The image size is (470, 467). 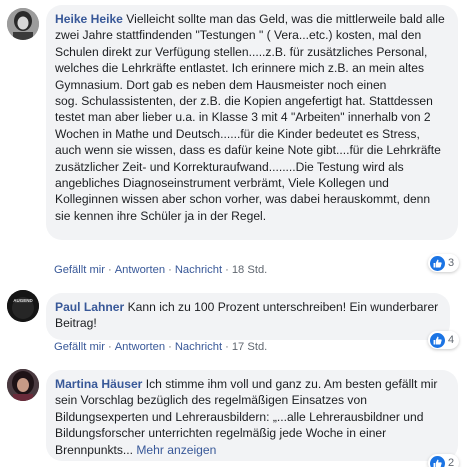 I want to click on timestamp: 17 Std., so click(x=249, y=347).